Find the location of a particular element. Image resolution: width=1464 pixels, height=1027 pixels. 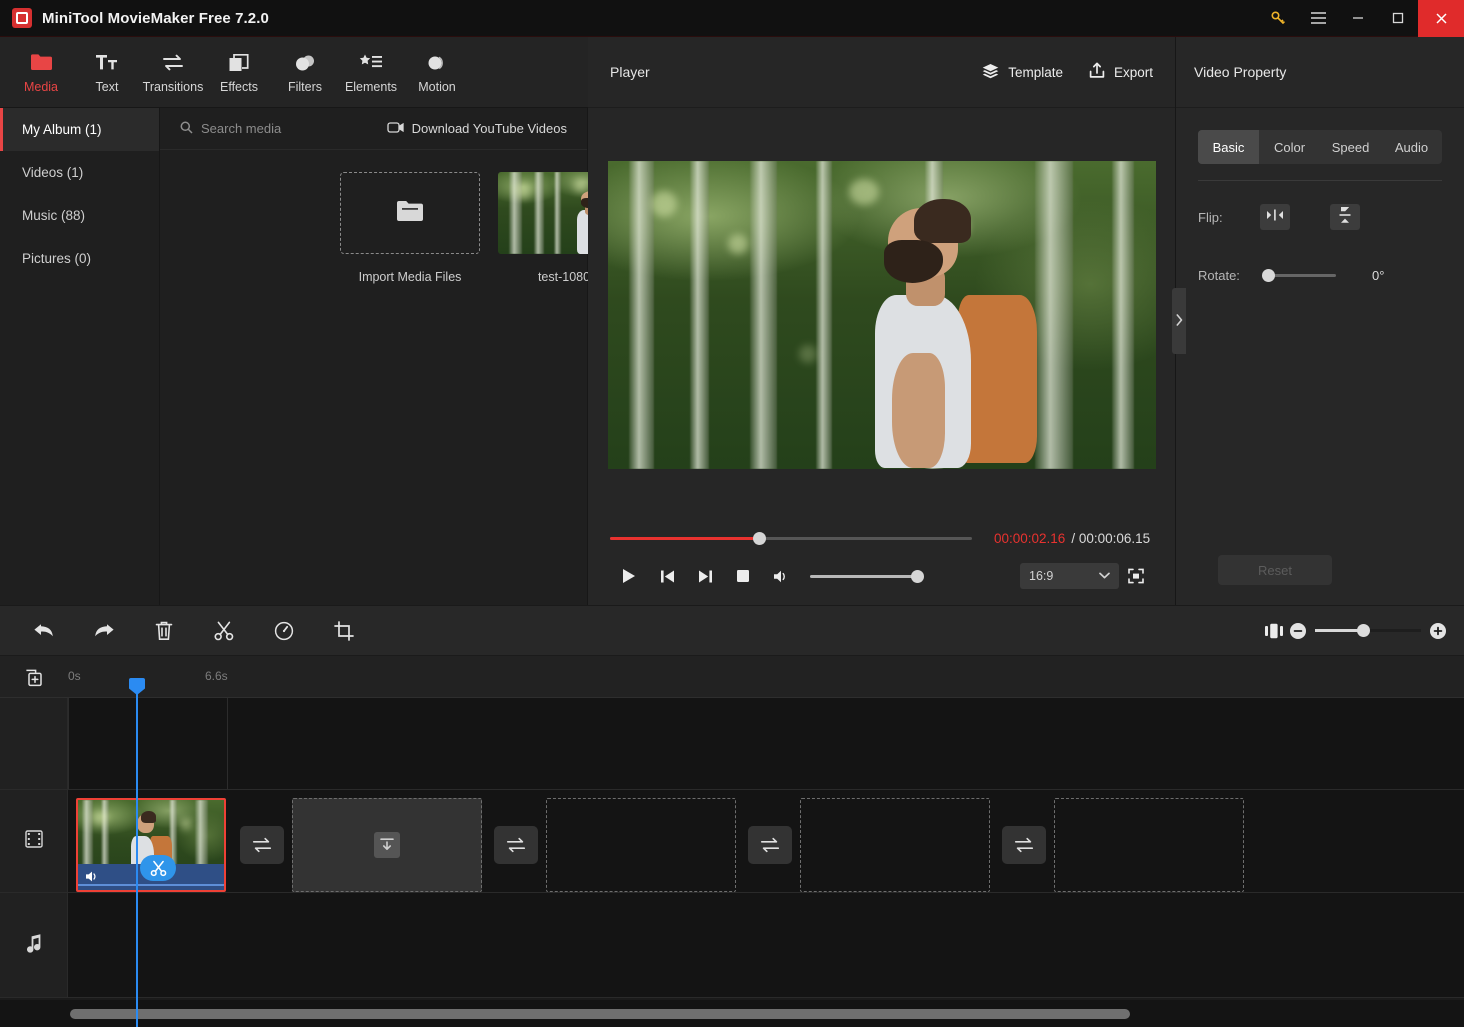

search-input: Search media is located at coordinates (230, 129).